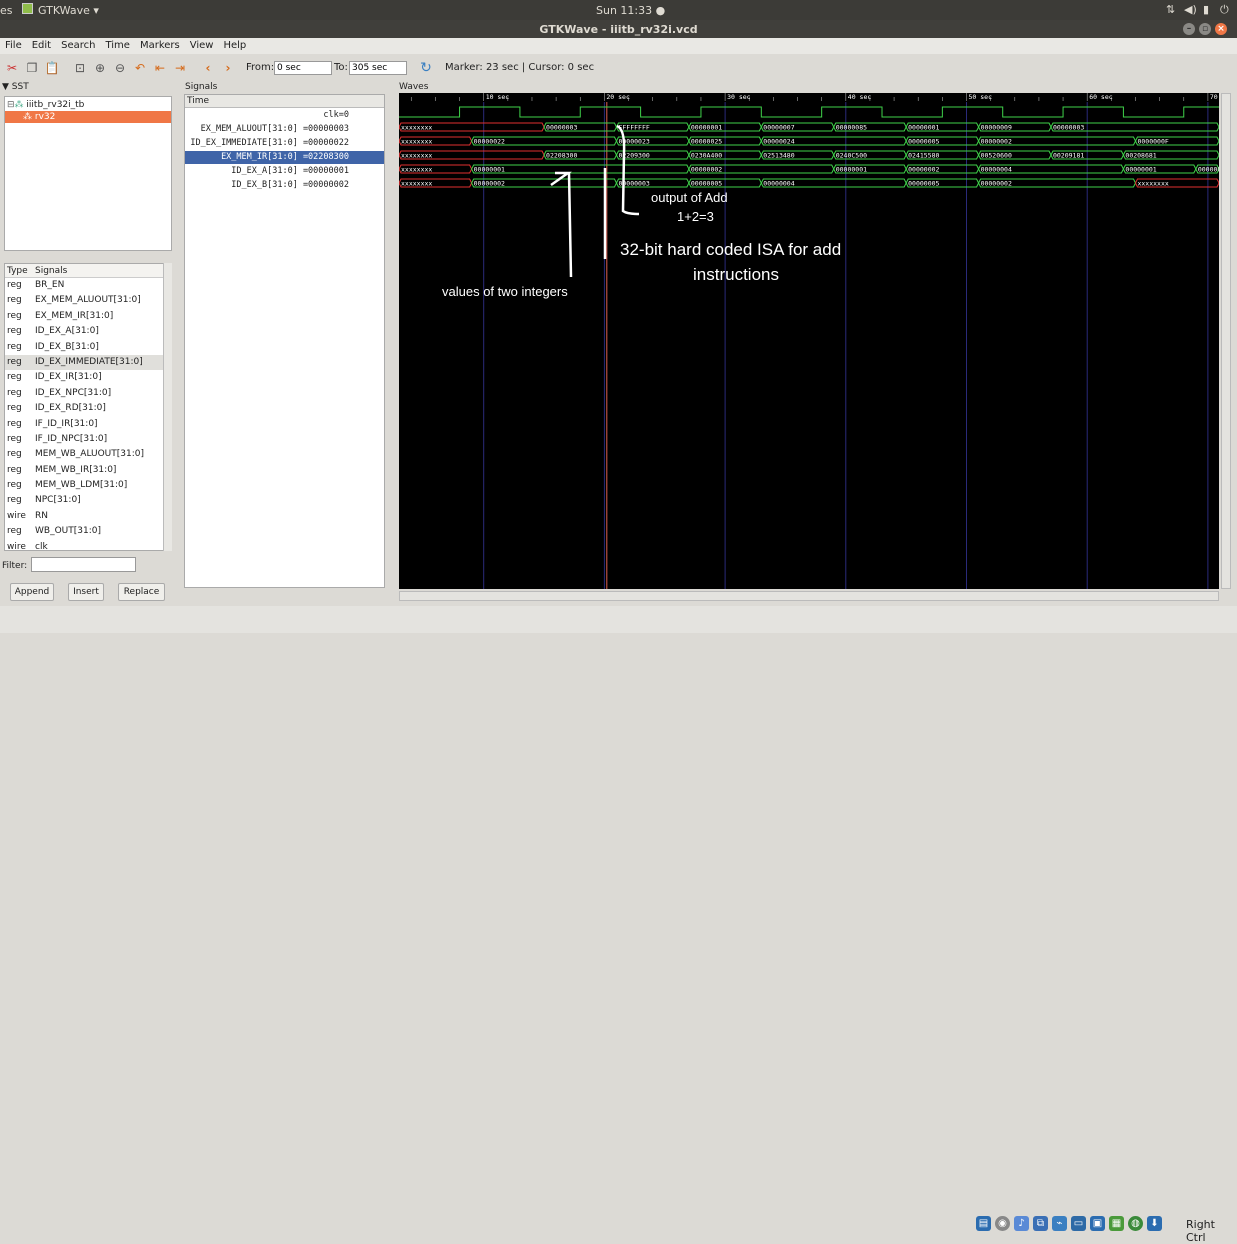 This screenshot has height=1244, width=1237. What do you see at coordinates (1189, 29) in the screenshot?
I see `minimize-icon: –` at bounding box center [1189, 29].